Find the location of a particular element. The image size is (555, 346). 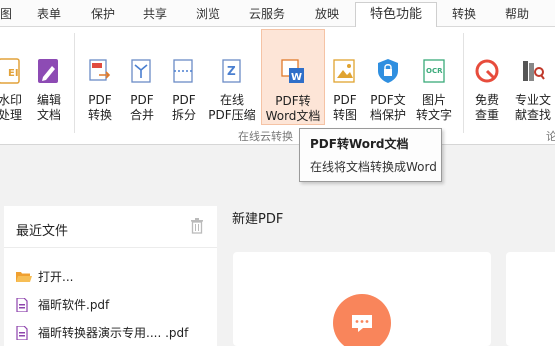

tab-convert: 转换 is located at coordinates (464, 13).